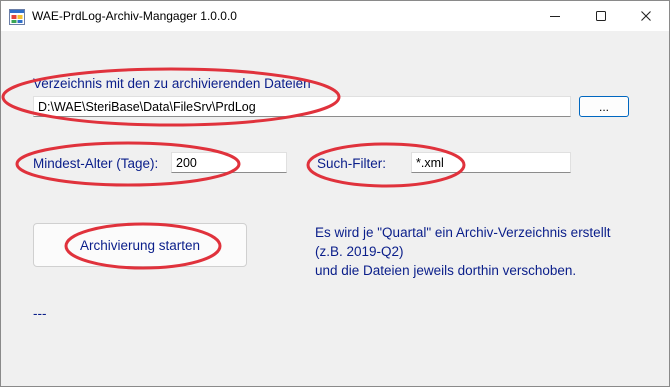 This screenshot has width=670, height=387. Describe the element at coordinates (134, 16) in the screenshot. I see `window-title: WAE-PrdLog-Archiv-Mangager 1.0.0.0` at that location.